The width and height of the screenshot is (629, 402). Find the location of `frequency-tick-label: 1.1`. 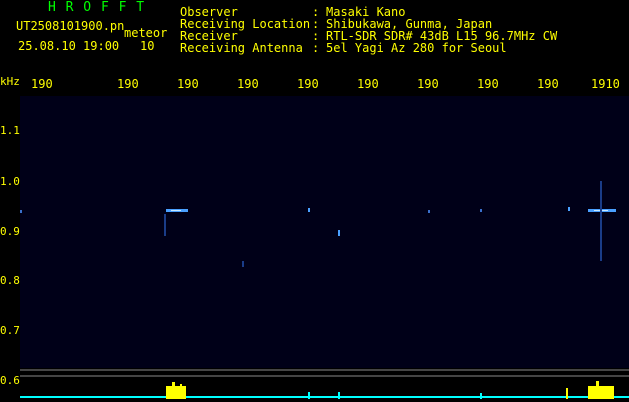

frequency-tick-label: 1.1 is located at coordinates (10, 130).